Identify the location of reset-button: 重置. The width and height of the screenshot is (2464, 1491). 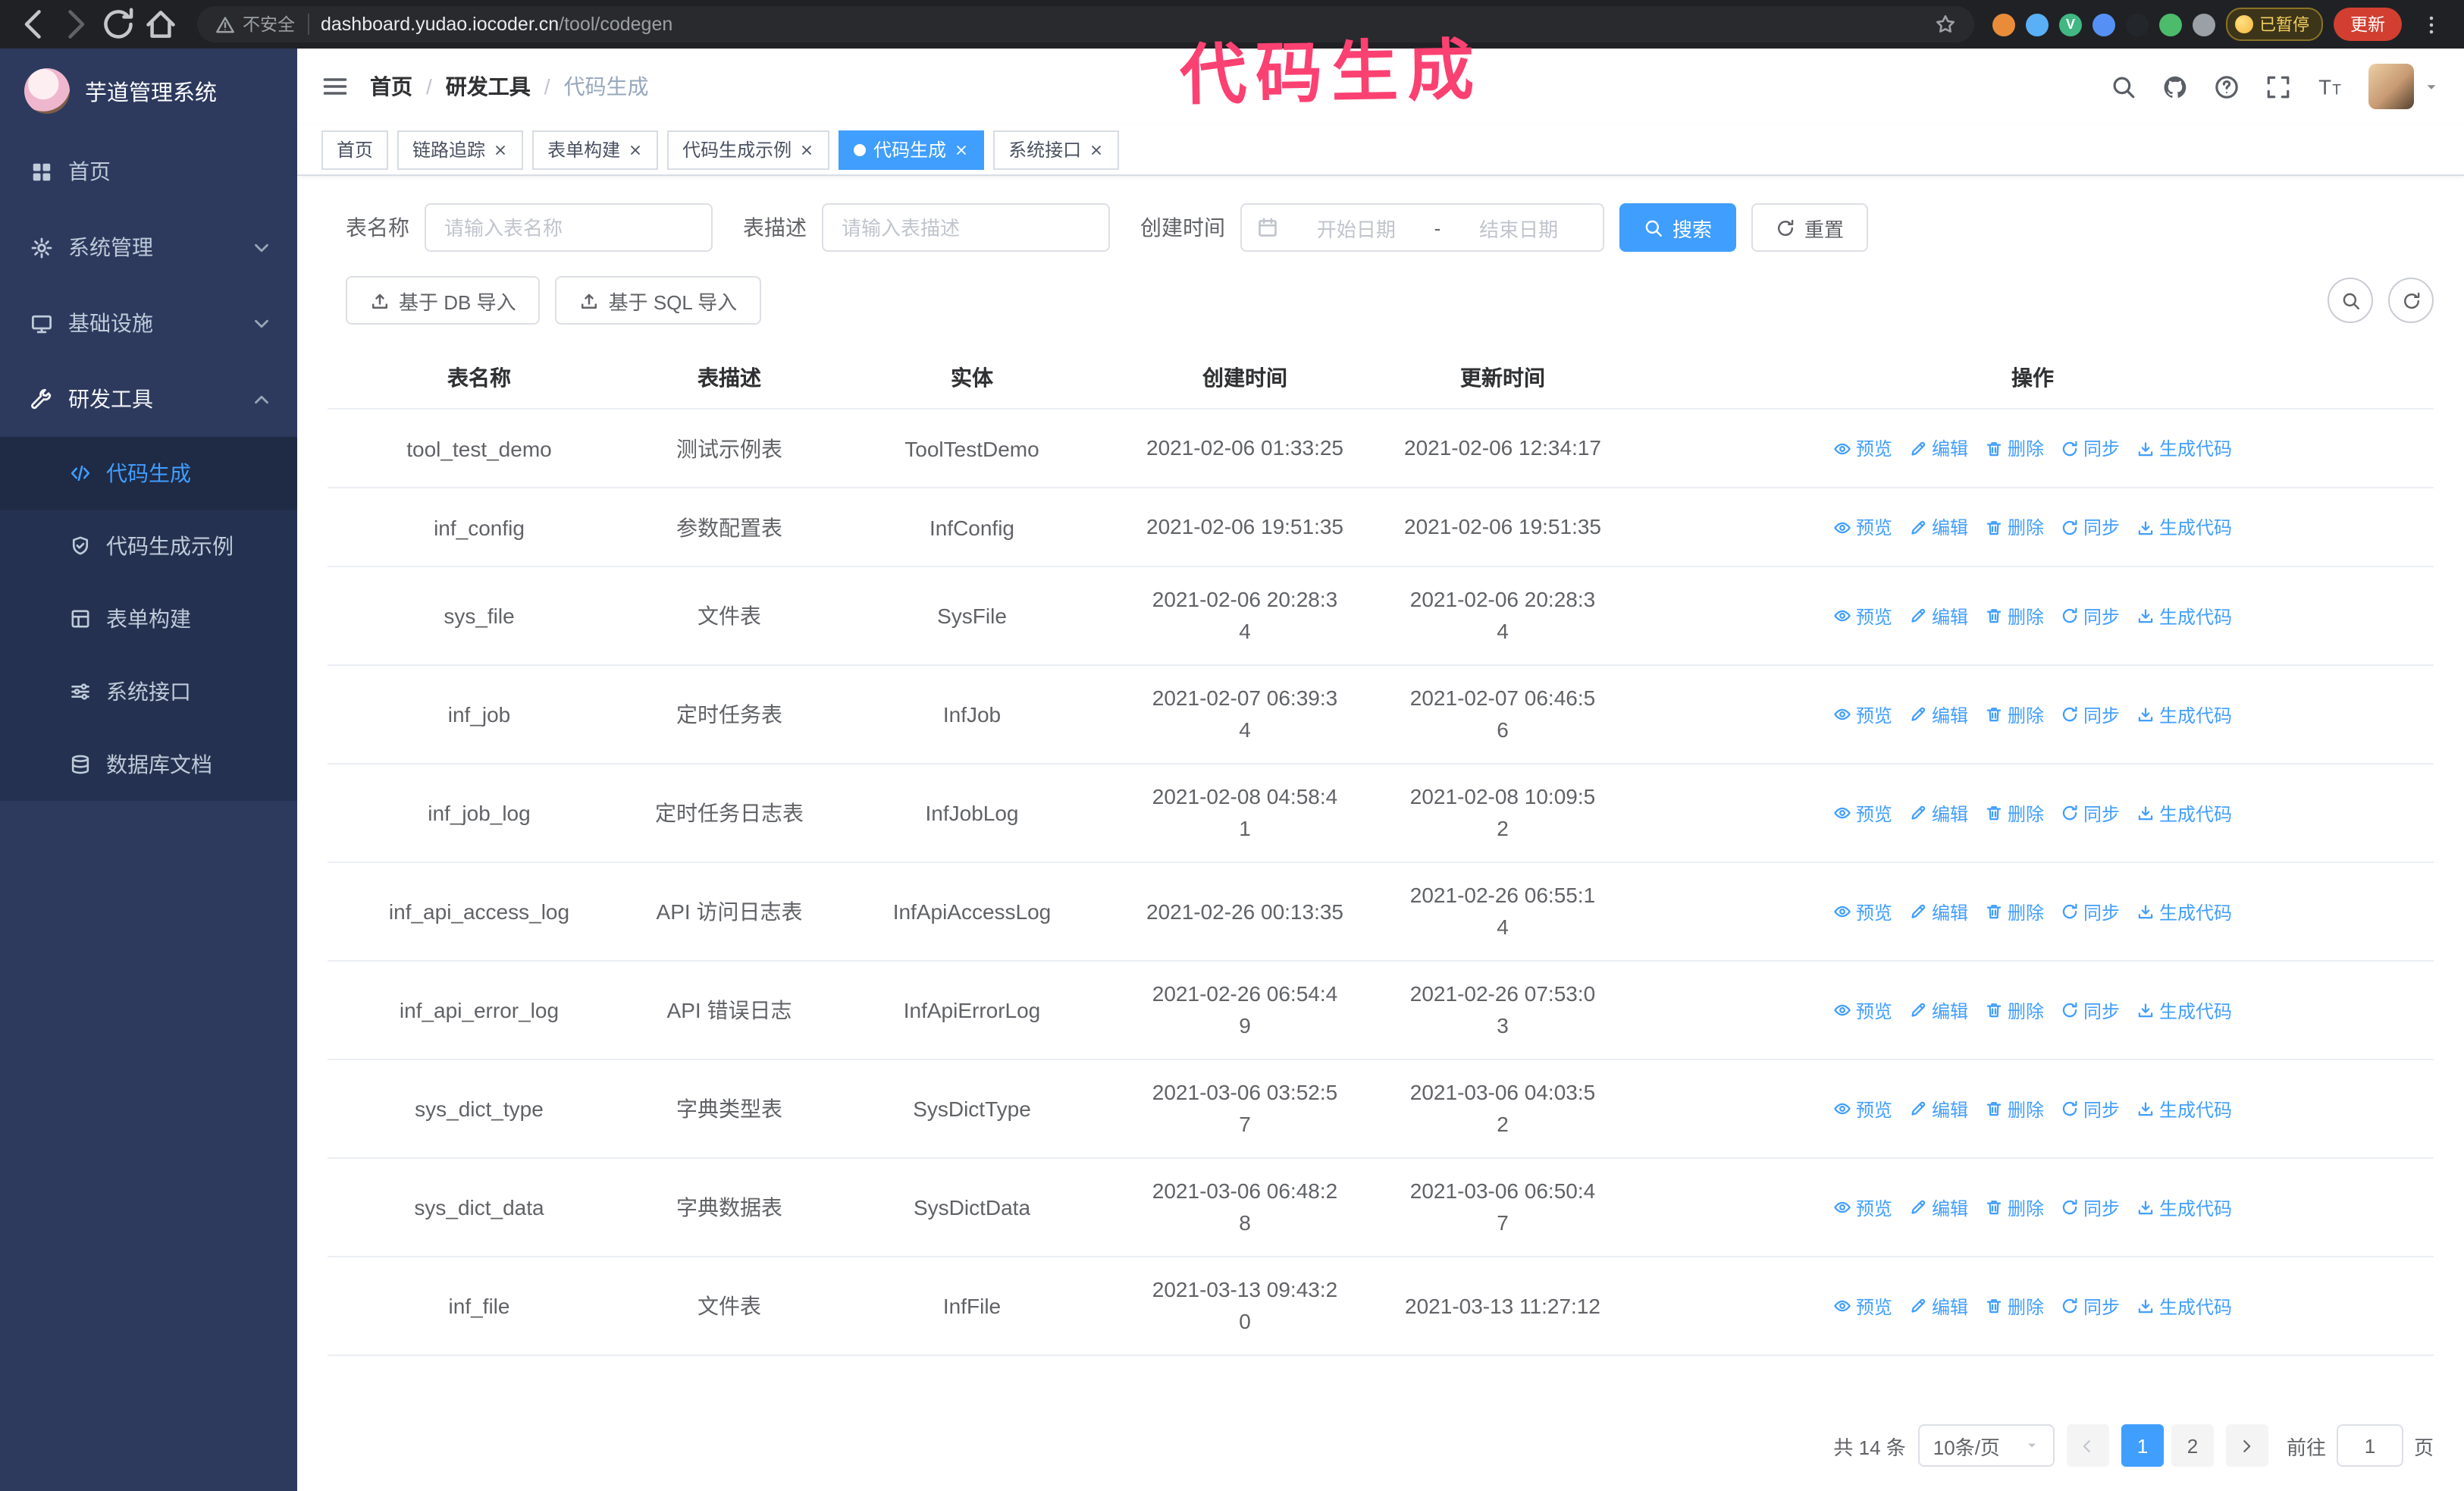
(1810, 227).